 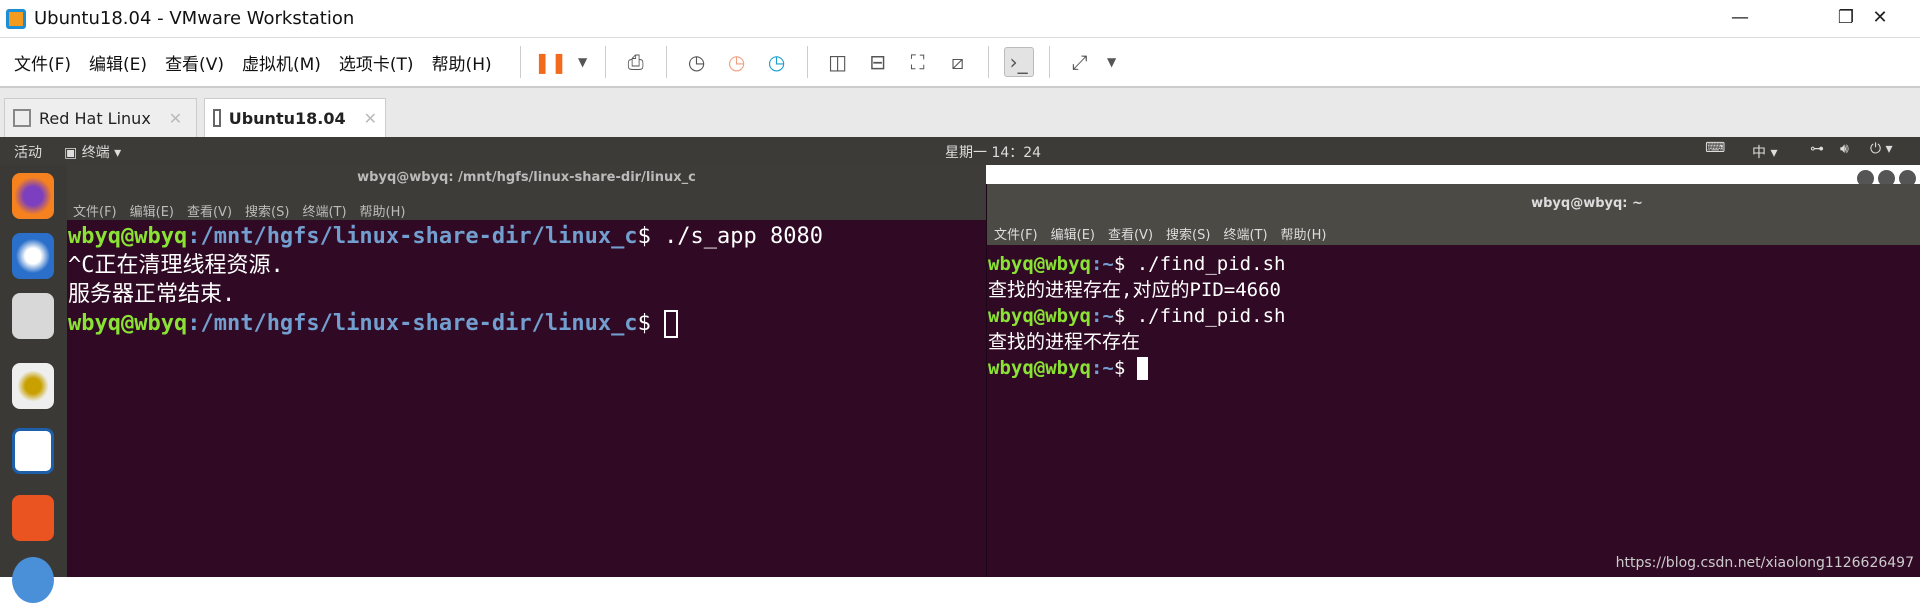 What do you see at coordinates (281, 62) in the screenshot?
I see `menu-vm: 虚拟机(M)` at bounding box center [281, 62].